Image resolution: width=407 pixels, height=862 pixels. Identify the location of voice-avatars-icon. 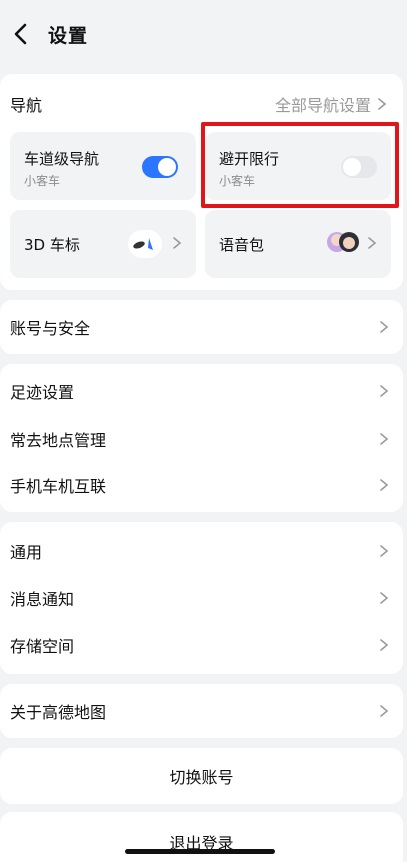
(343, 242).